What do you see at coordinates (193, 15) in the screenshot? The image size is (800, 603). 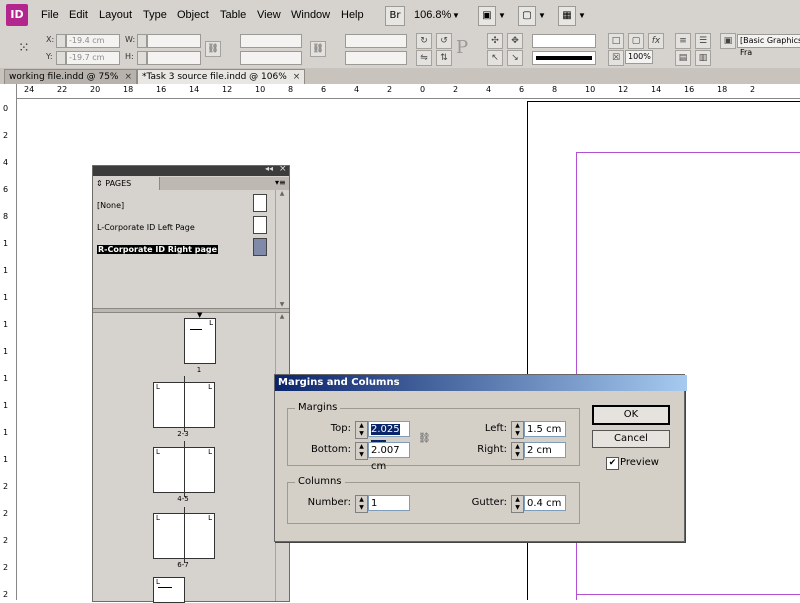 I see `menu-object: Object` at bounding box center [193, 15].